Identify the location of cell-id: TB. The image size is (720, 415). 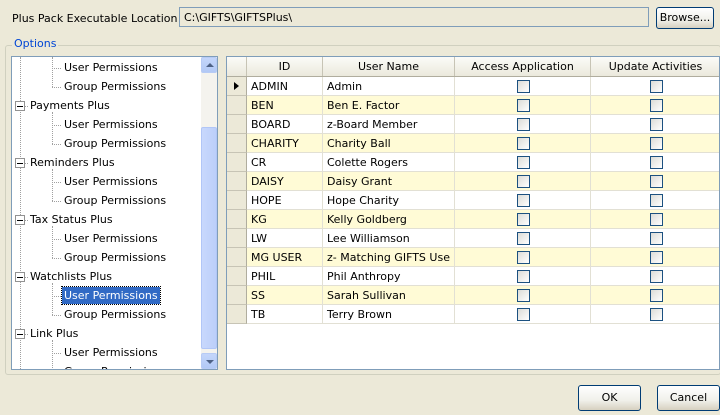
(285, 314).